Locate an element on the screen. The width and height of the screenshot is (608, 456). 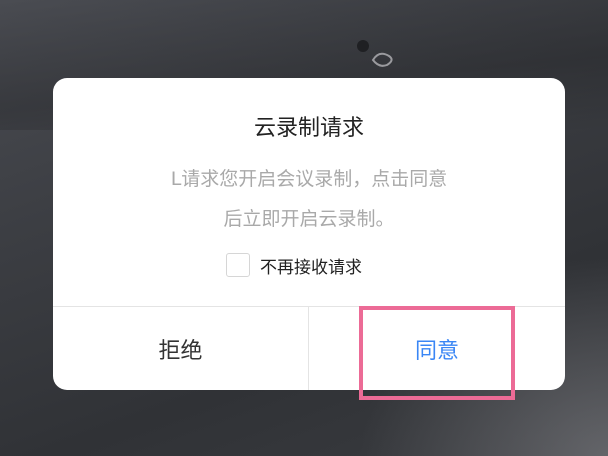
agree-button: 同意 is located at coordinates (437, 348).